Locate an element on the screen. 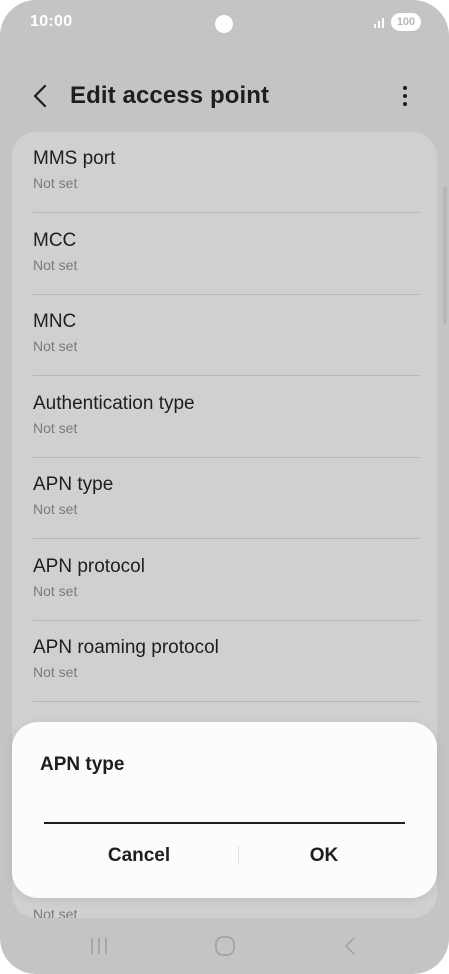  list-item-mnc: MNC Not set is located at coordinates (224, 335).